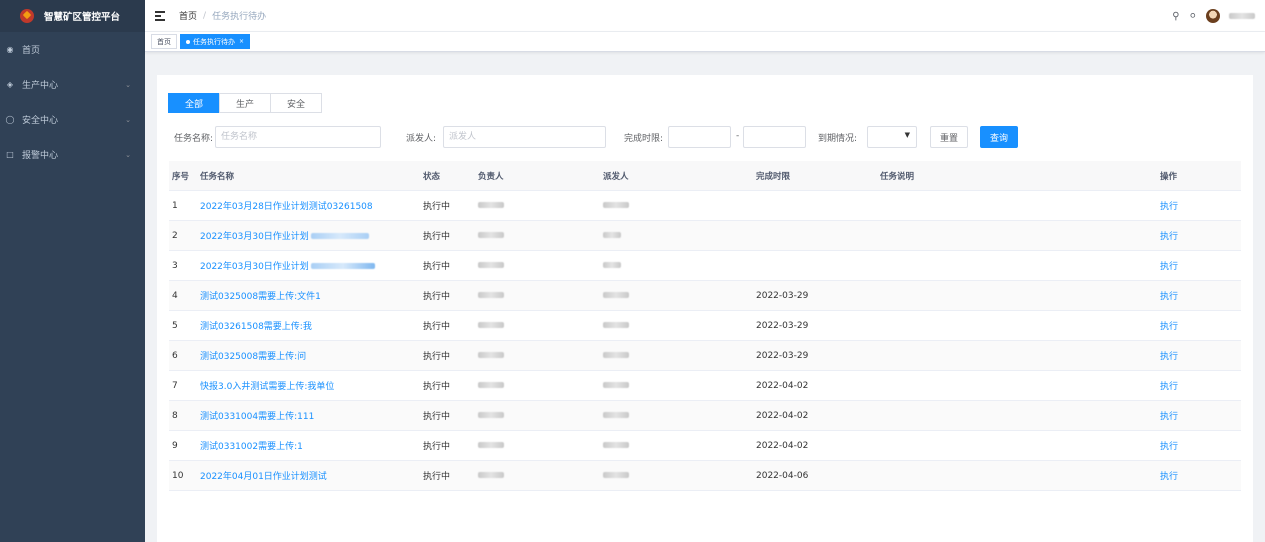 The height and width of the screenshot is (542, 1265). Describe the element at coordinates (175, 355) in the screenshot. I see `cell-no: 6` at that location.